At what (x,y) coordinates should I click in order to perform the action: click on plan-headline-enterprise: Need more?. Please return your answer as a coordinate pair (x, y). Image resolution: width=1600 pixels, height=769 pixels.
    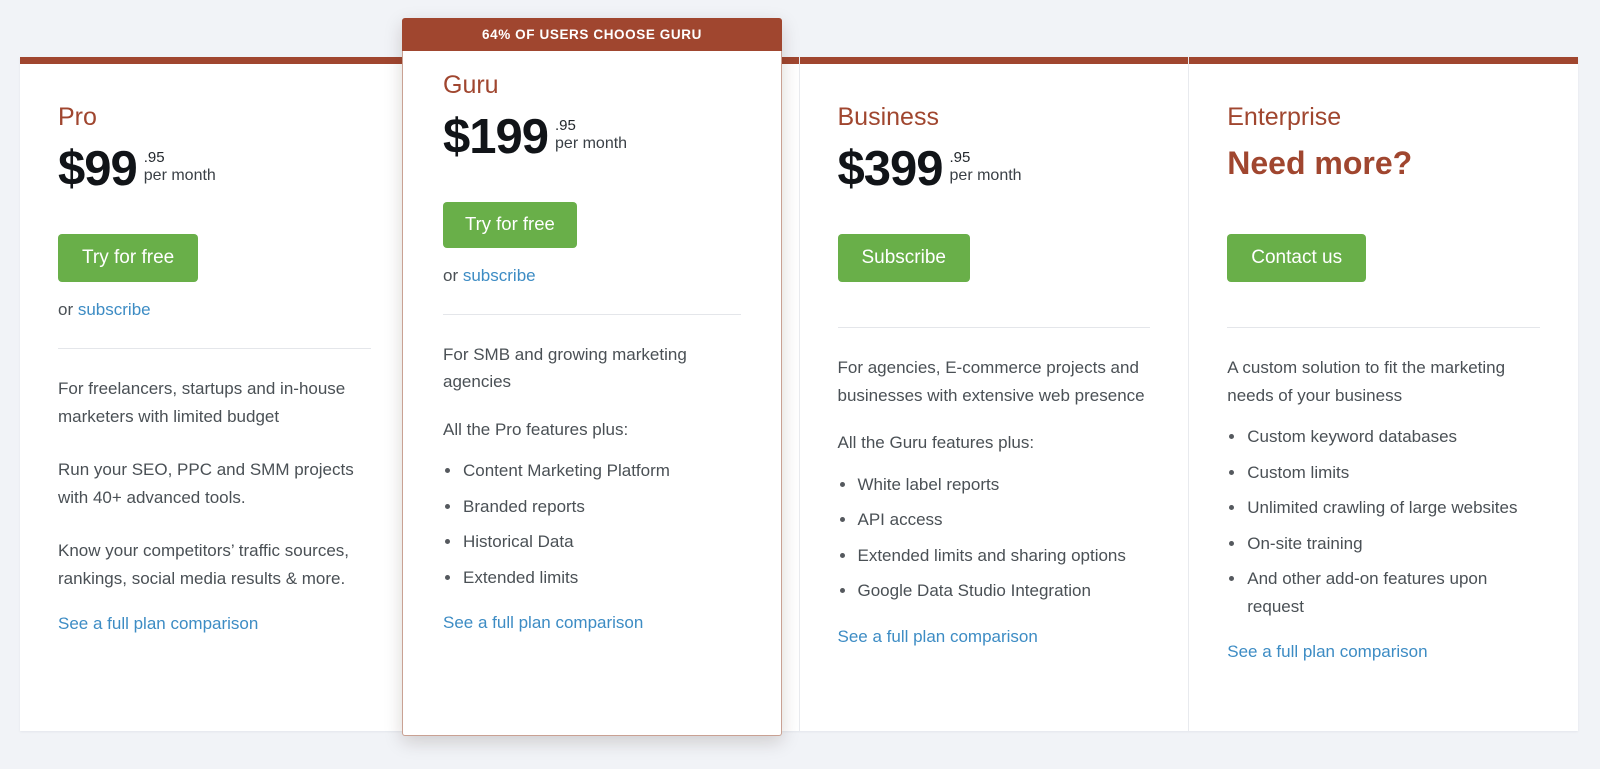
    Looking at the image, I should click on (1320, 163).